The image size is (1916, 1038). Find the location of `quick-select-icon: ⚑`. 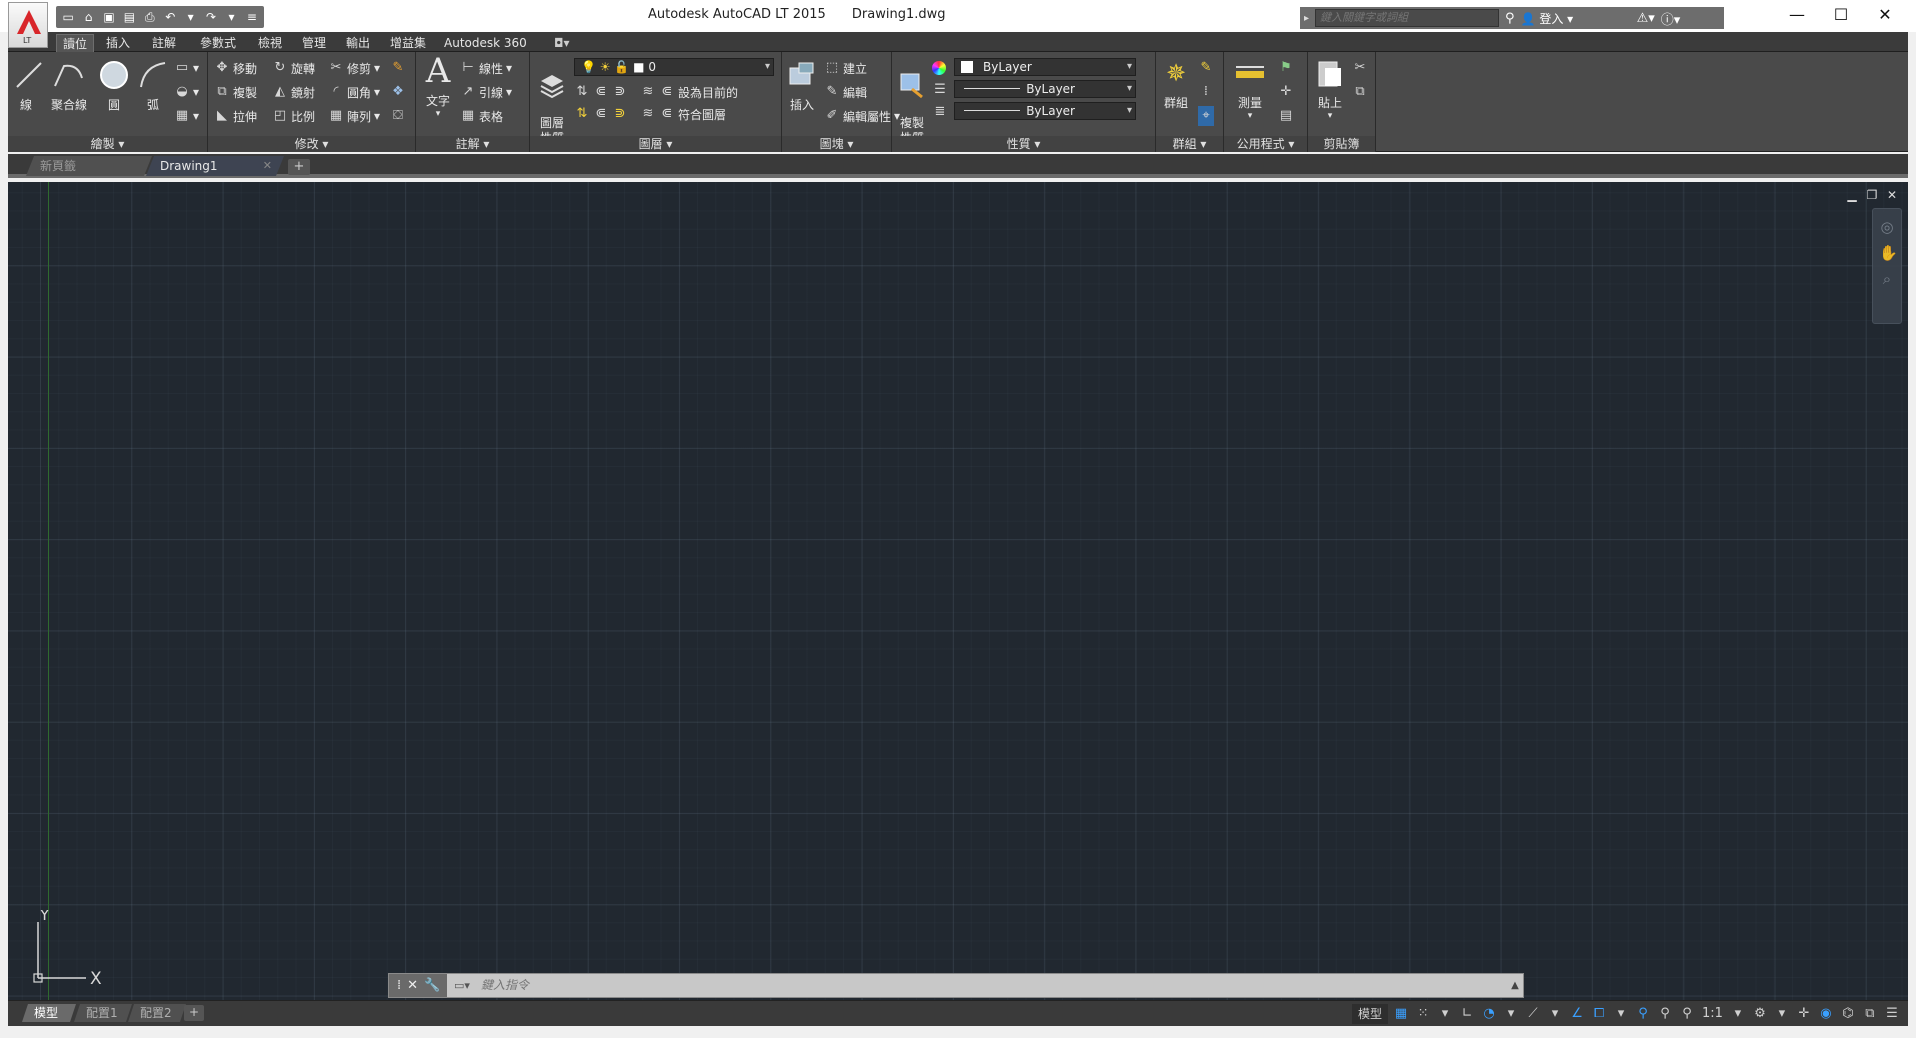

quick-select-icon: ⚑ is located at coordinates (1286, 68).